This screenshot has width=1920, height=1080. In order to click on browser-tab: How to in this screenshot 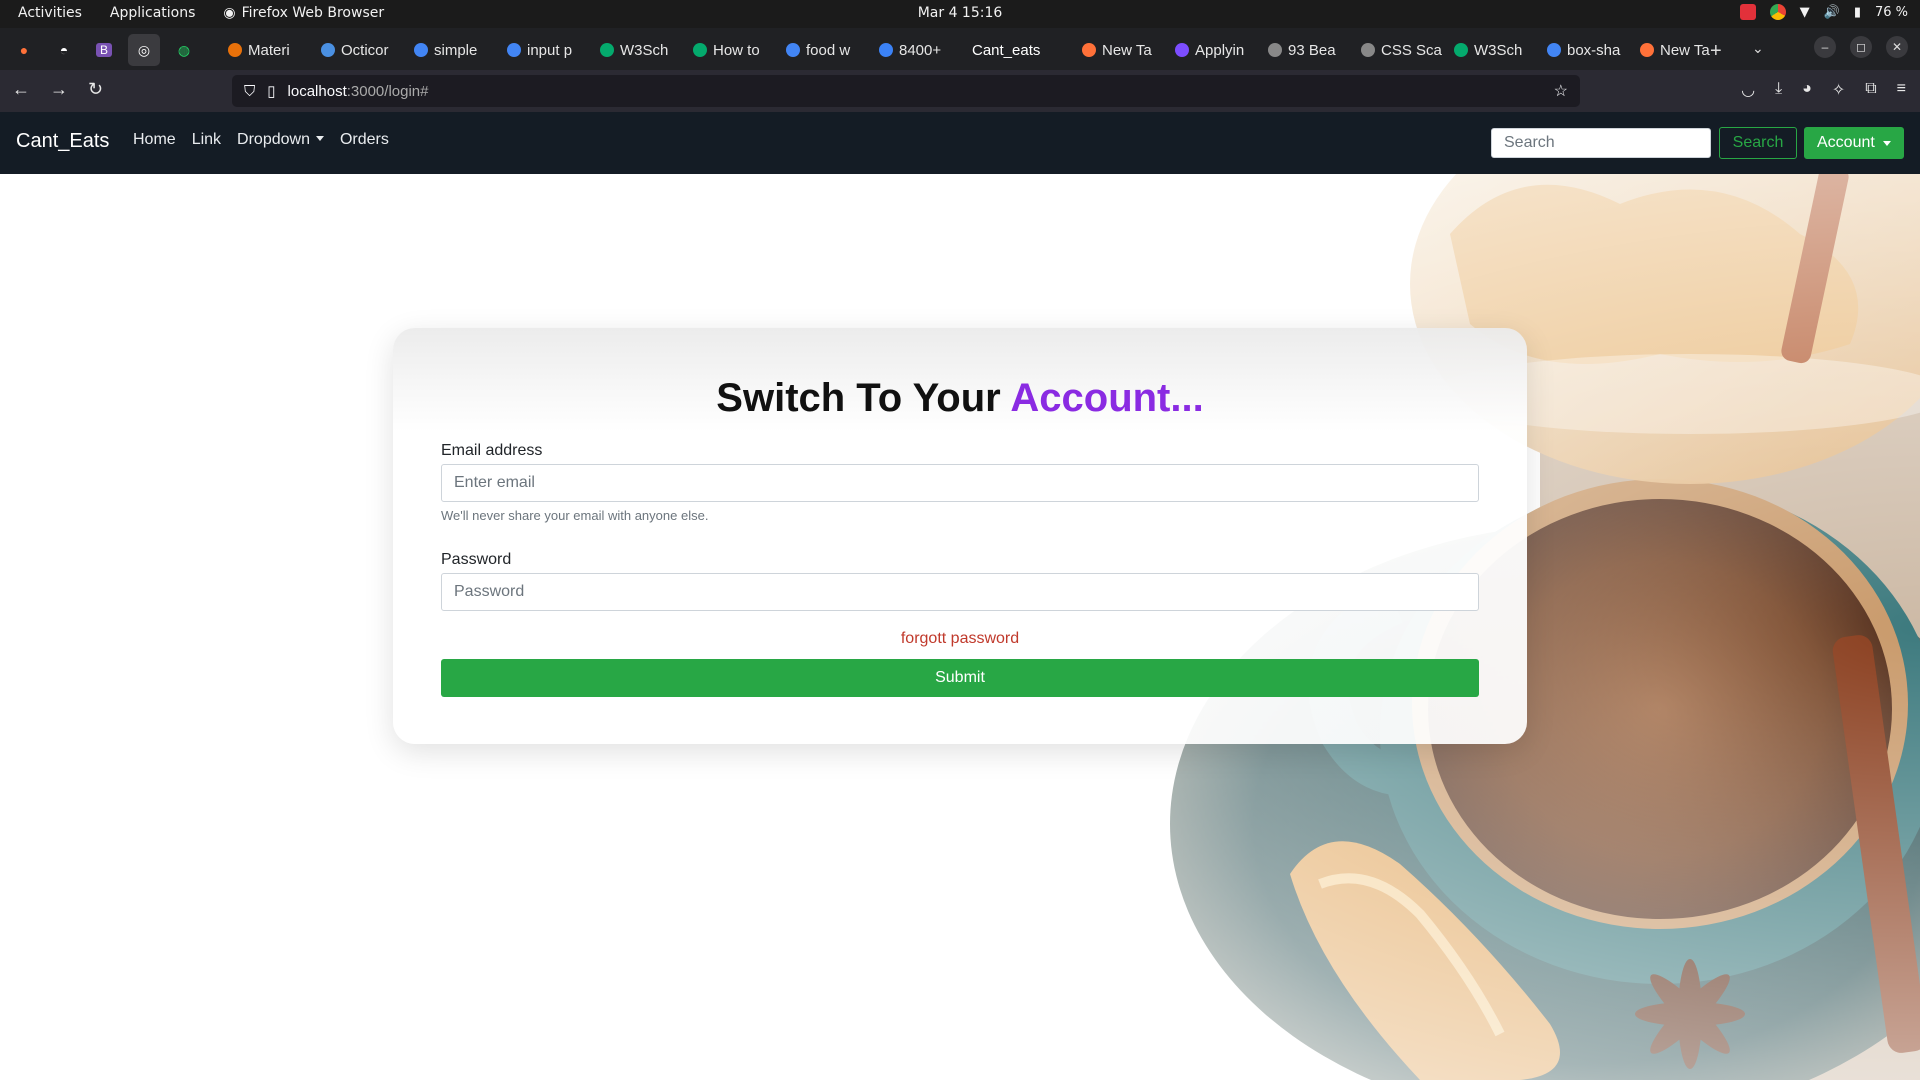, I will do `click(731, 50)`.